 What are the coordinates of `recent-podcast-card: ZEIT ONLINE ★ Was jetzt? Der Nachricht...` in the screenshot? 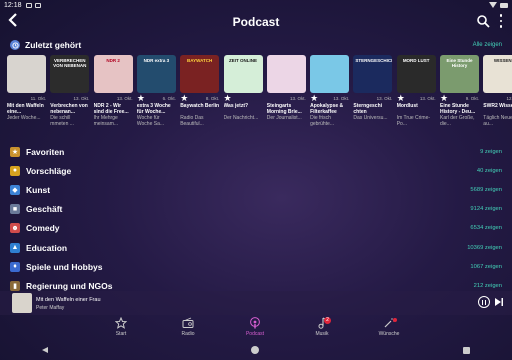 It's located at (243, 91).